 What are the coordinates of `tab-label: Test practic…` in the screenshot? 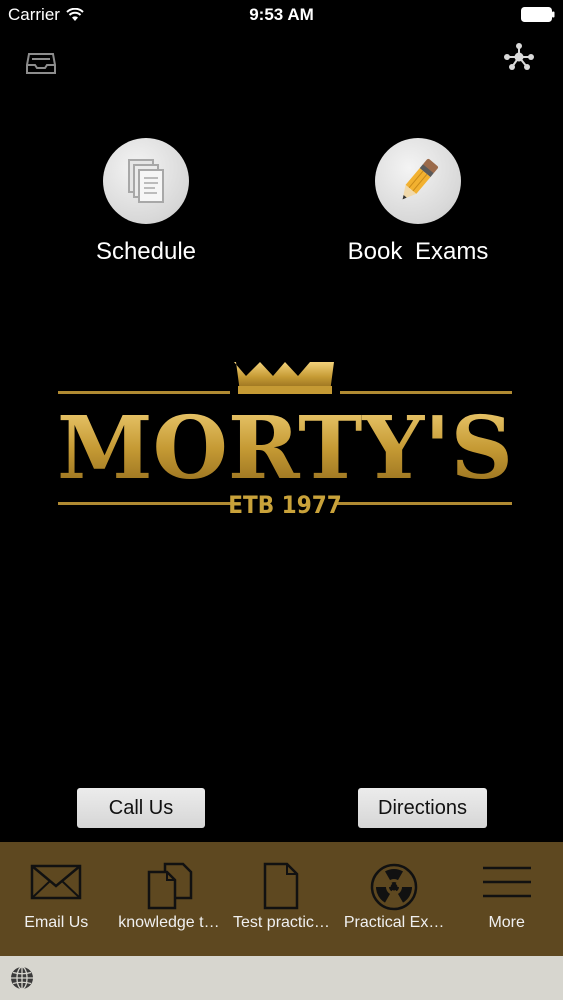 It's located at (281, 922).